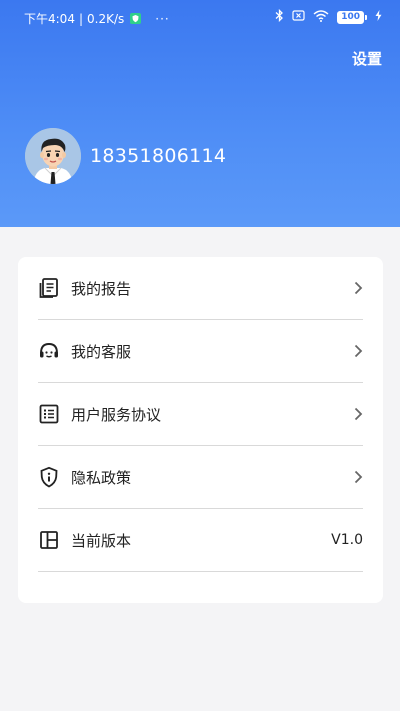 This screenshot has width=400, height=711. Describe the element at coordinates (49, 19) in the screenshot. I see `status-time: 下午4:04` at that location.